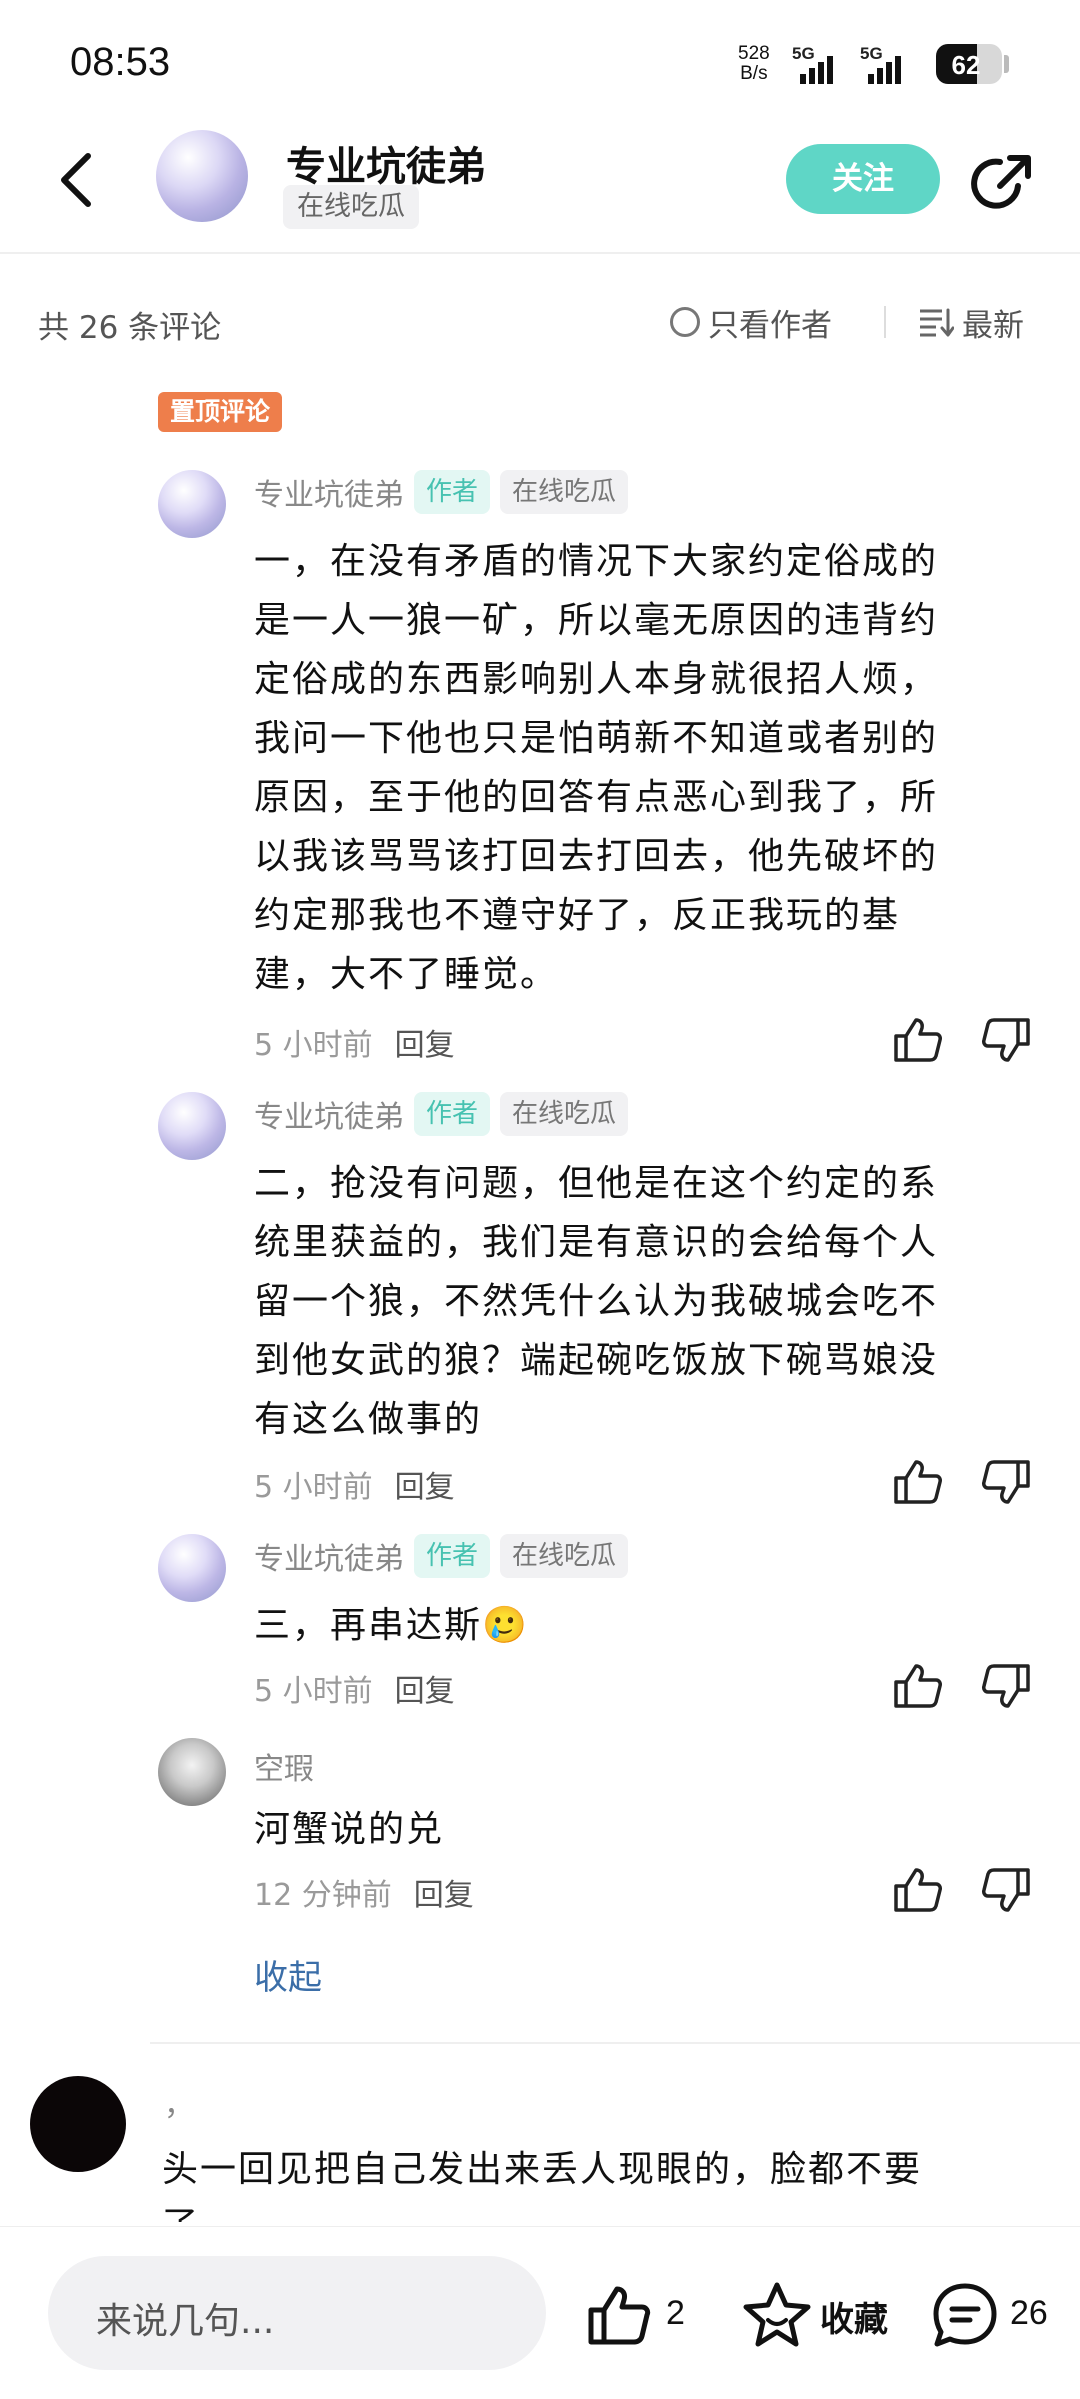  I want to click on comment-line: 约定那我也不遵守好了，反正我玩的基, so click(577, 915).